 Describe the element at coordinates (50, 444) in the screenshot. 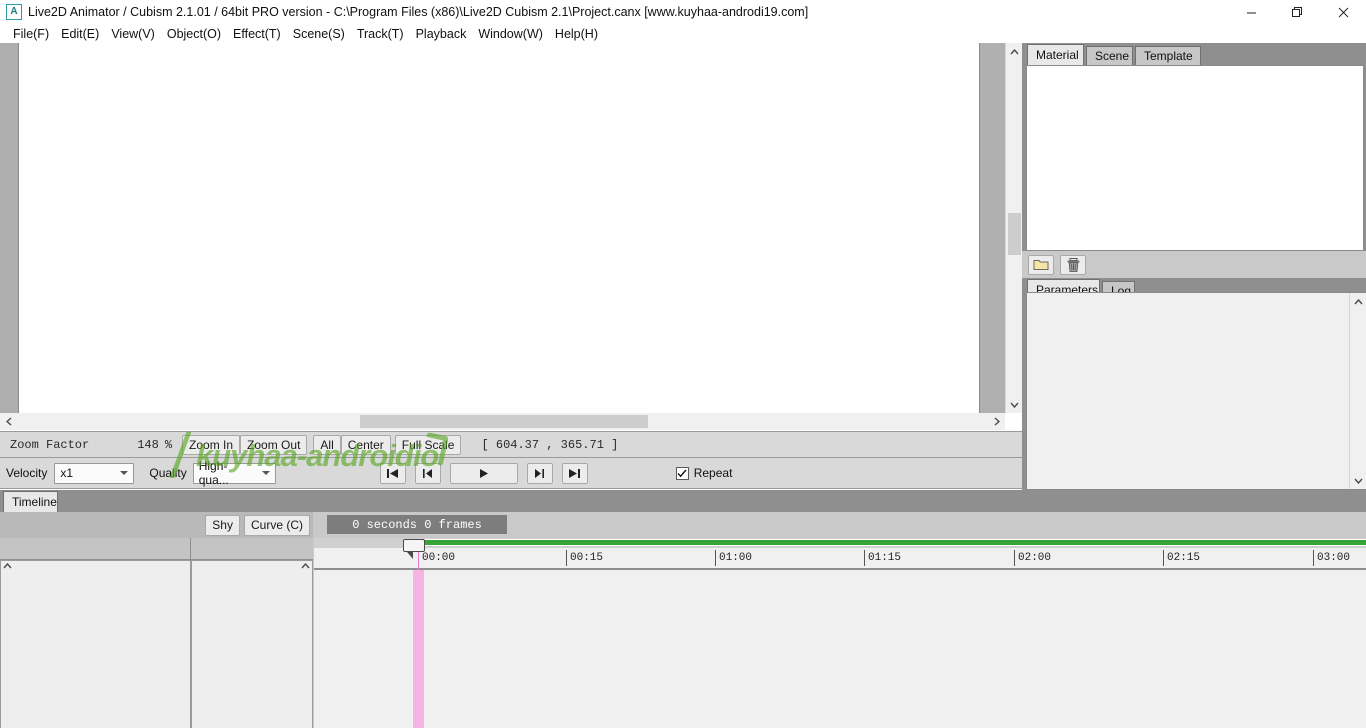

I see `zoom-factor-label: Zoom Factor` at that location.